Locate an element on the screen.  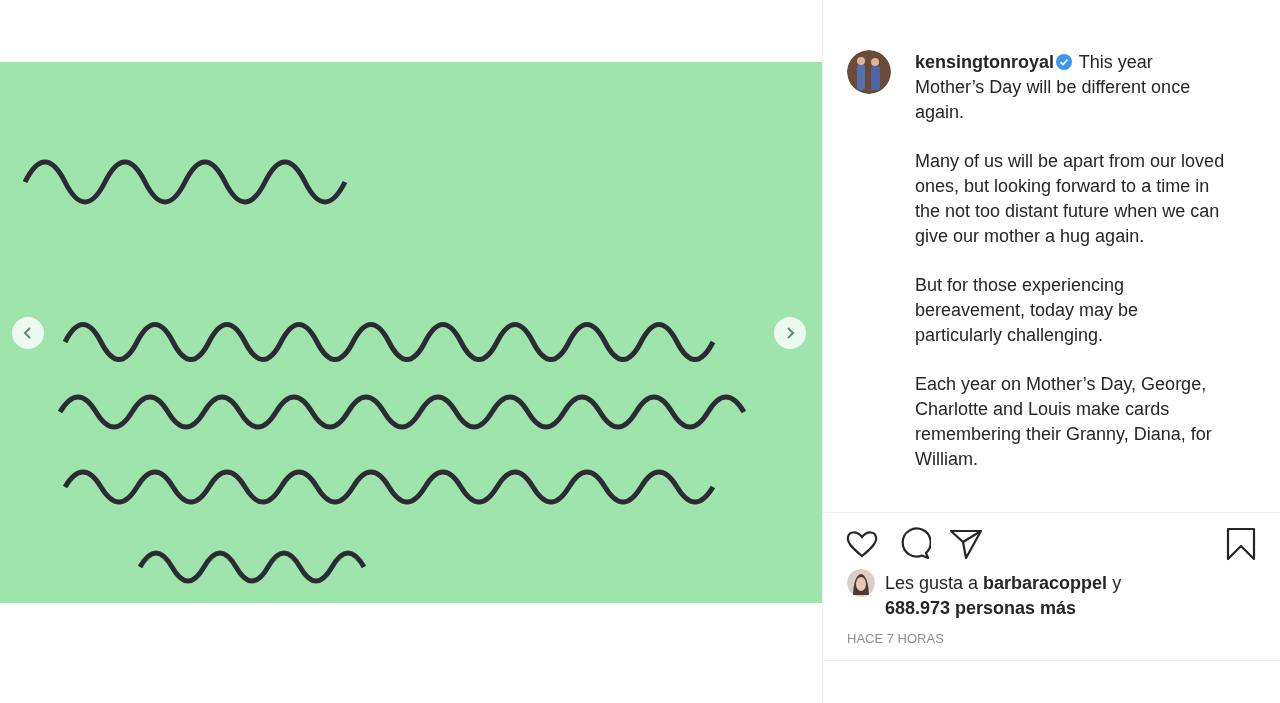
caption-text: Many of us will be apart from our loved ones, but looking forward to a time in the not too distant future when we can give our mother a hug again. is located at coordinates (1070, 199).